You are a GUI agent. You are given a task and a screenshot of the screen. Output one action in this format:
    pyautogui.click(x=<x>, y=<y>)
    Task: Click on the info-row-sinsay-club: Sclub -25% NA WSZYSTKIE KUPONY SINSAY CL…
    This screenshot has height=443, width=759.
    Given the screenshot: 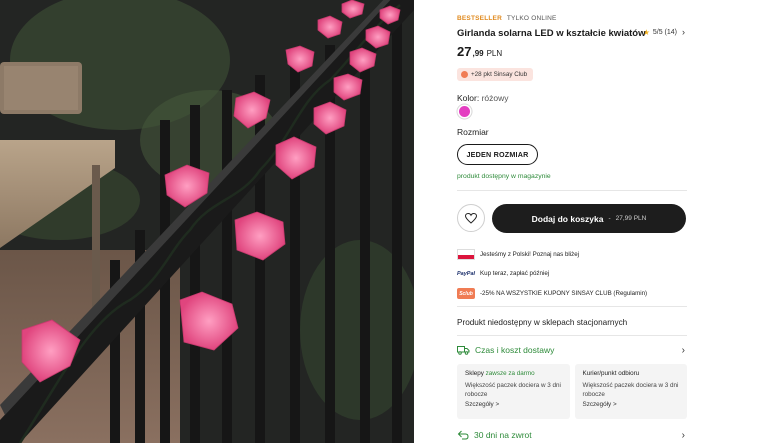 What is the action you would take?
    pyautogui.click(x=552, y=293)
    